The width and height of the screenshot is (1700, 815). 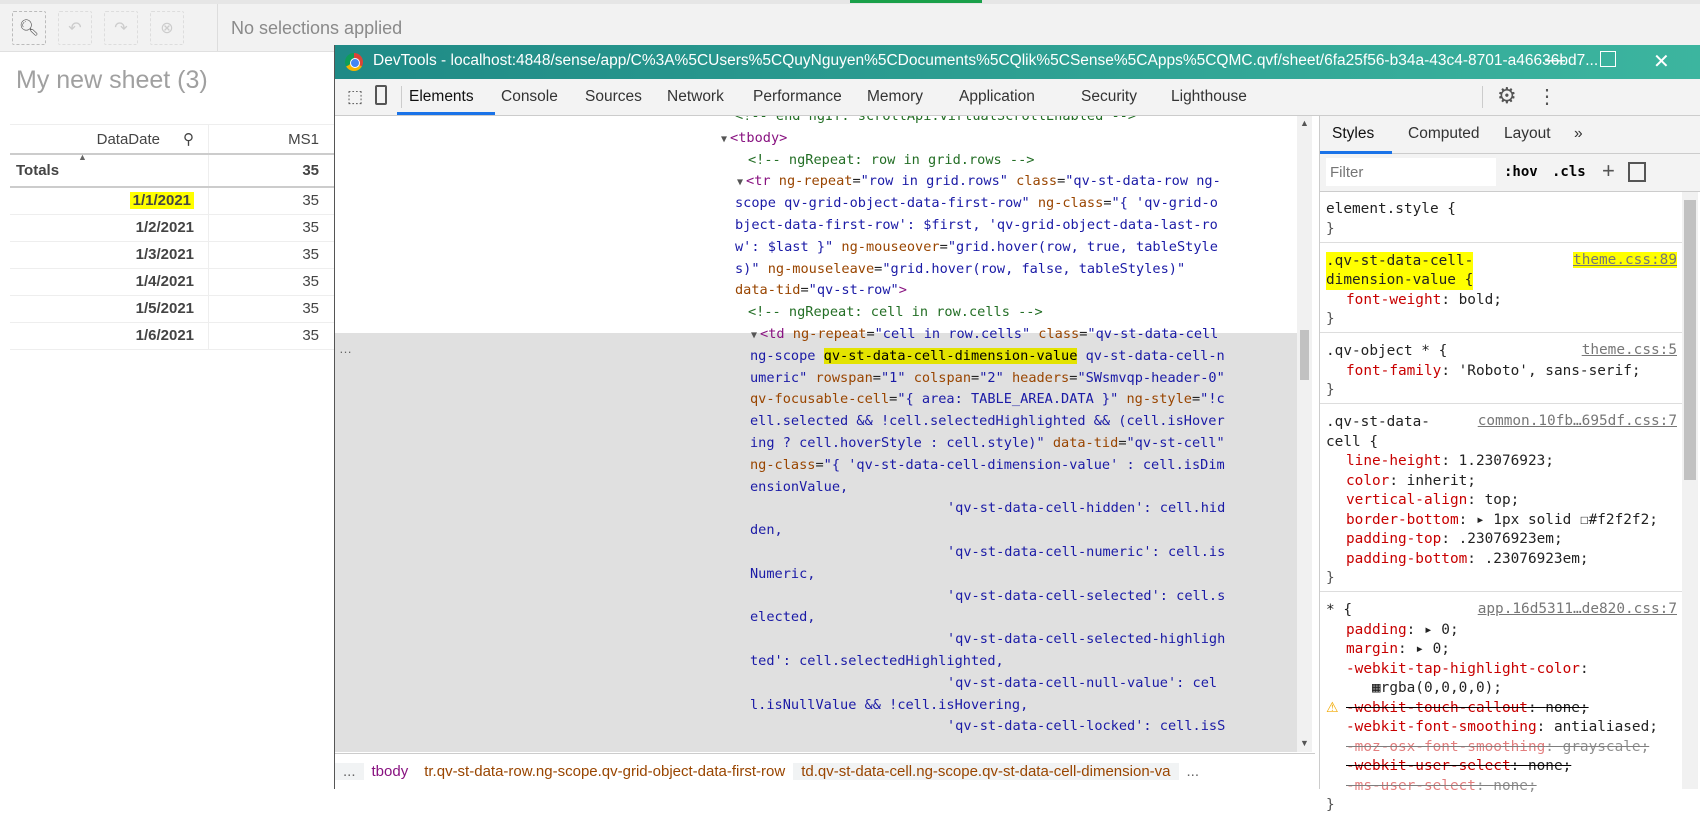 What do you see at coordinates (1606, 727) in the screenshot?
I see `property-value: antialiased;` at bounding box center [1606, 727].